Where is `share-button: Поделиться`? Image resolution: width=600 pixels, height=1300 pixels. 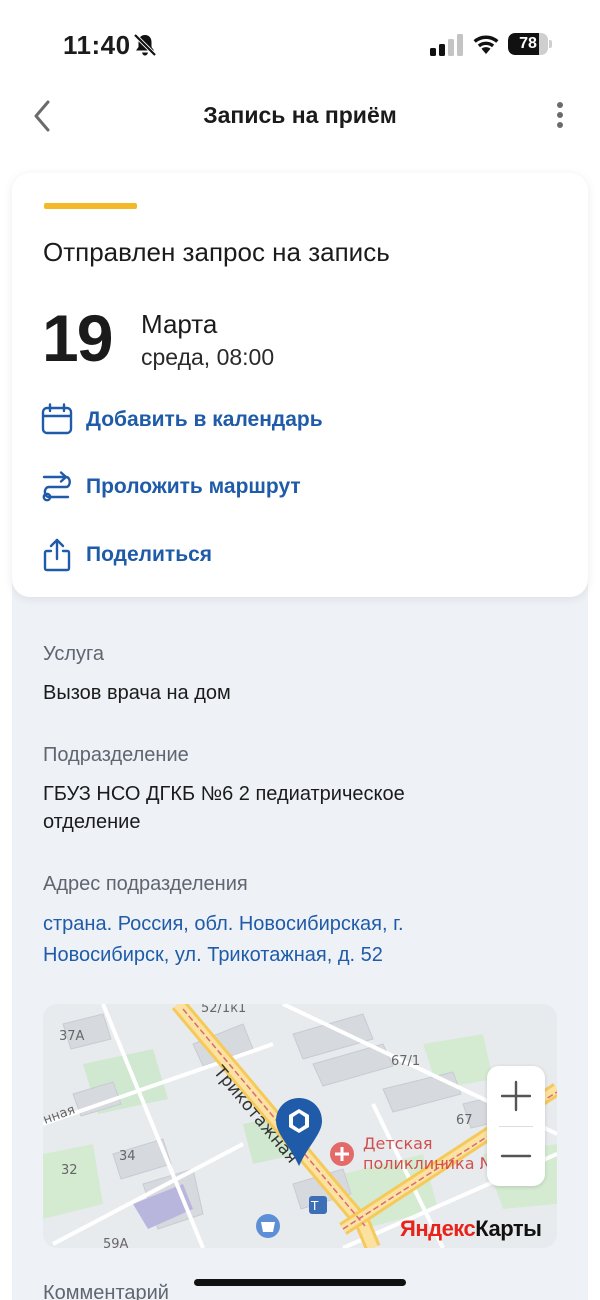 share-button: Поделиться is located at coordinates (150, 555).